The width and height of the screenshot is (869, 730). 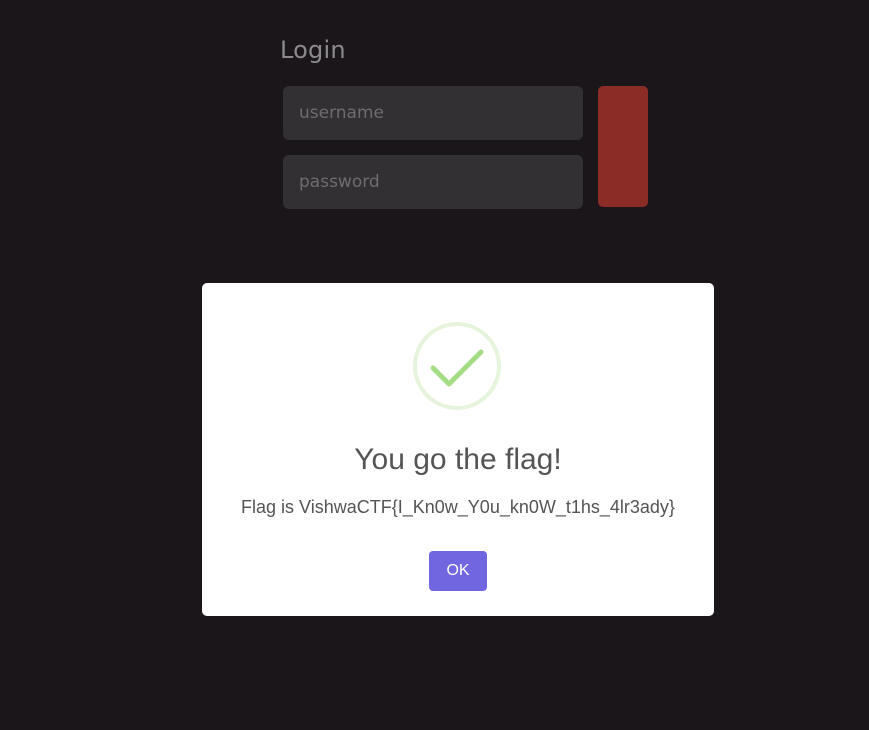 I want to click on login-submit-button, so click(x=623, y=146).